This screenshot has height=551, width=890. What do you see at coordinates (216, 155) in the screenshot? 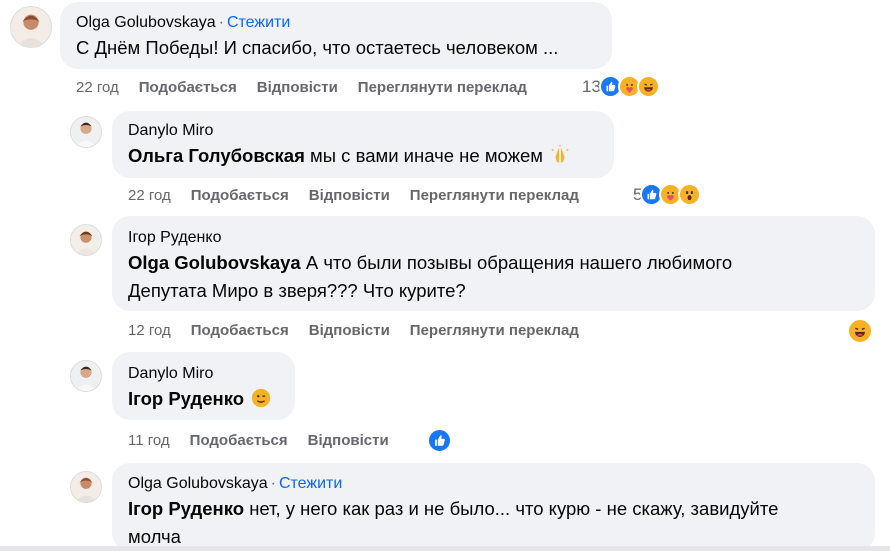
I see `mention-link: Ольга Голубовская` at bounding box center [216, 155].